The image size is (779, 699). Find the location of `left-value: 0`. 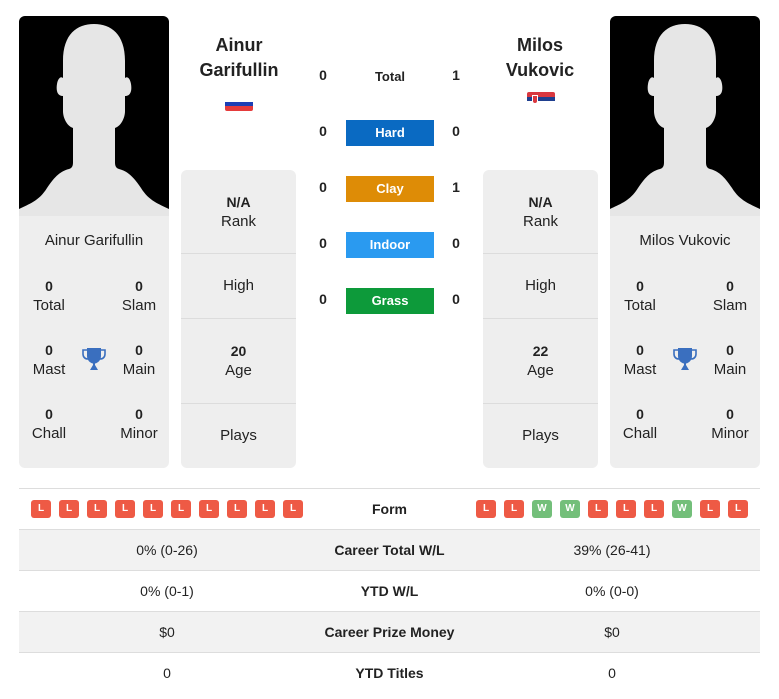

left-value: 0 is located at coordinates (167, 673).